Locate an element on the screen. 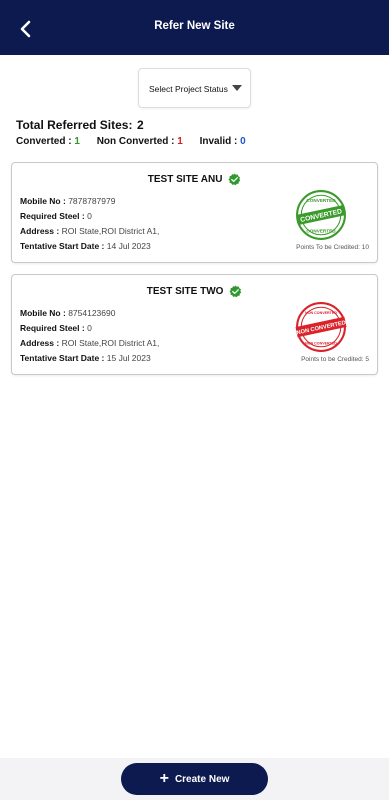 Image resolution: width=389 pixels, height=800 pixels. mobile-value: 7878787979 is located at coordinates (92, 201).